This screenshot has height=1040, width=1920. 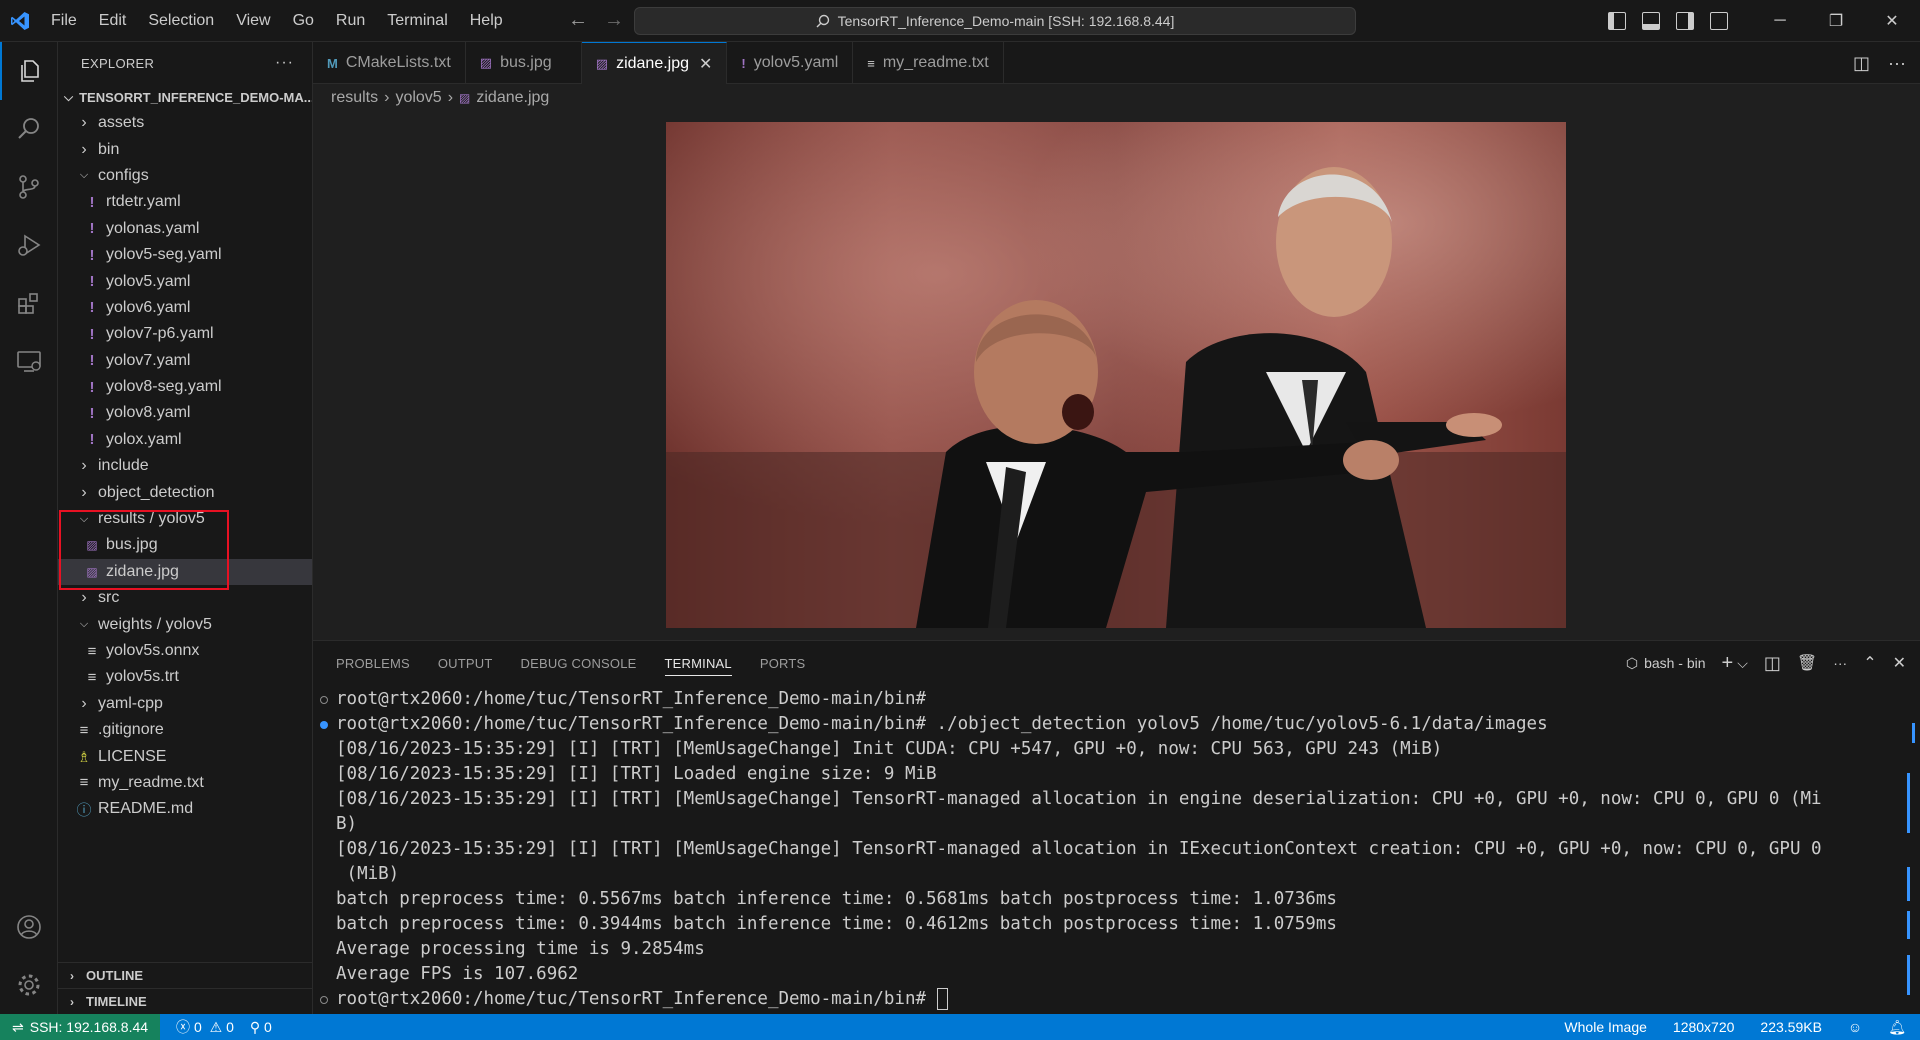 What do you see at coordinates (303, 21) in the screenshot?
I see `menu-go: Go` at bounding box center [303, 21].